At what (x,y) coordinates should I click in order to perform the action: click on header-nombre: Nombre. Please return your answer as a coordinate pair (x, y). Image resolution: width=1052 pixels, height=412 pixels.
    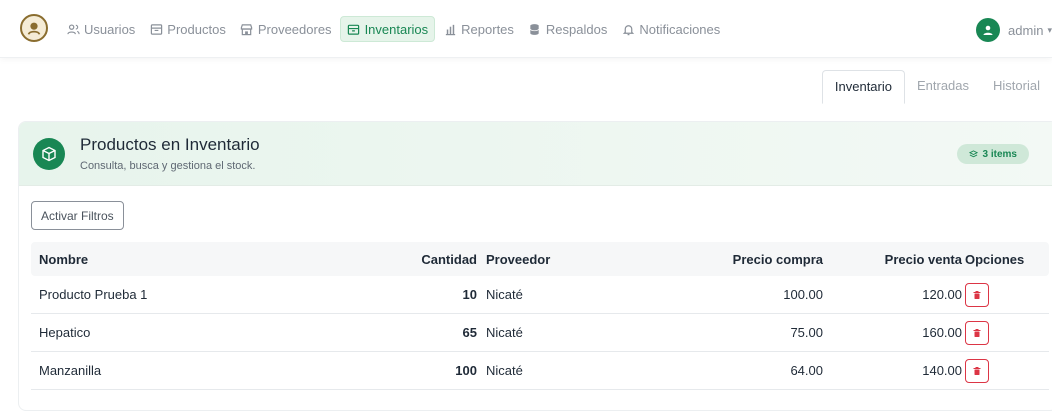
    Looking at the image, I should click on (63, 259).